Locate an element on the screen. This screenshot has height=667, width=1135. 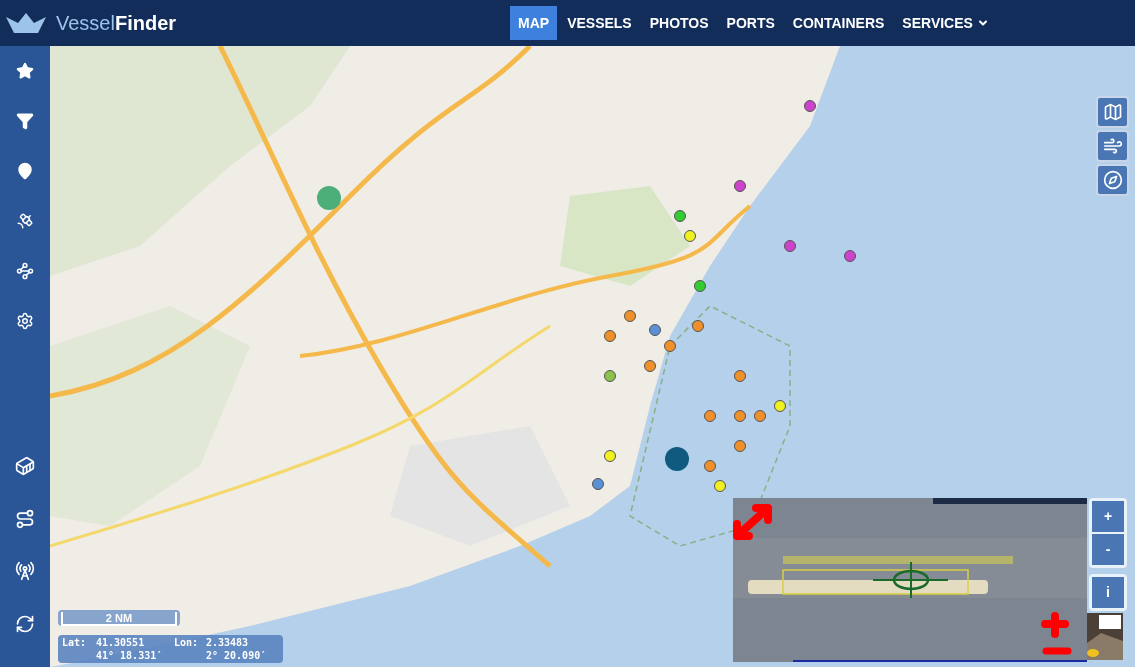
nav-tab: VESSELS is located at coordinates (599, 23).